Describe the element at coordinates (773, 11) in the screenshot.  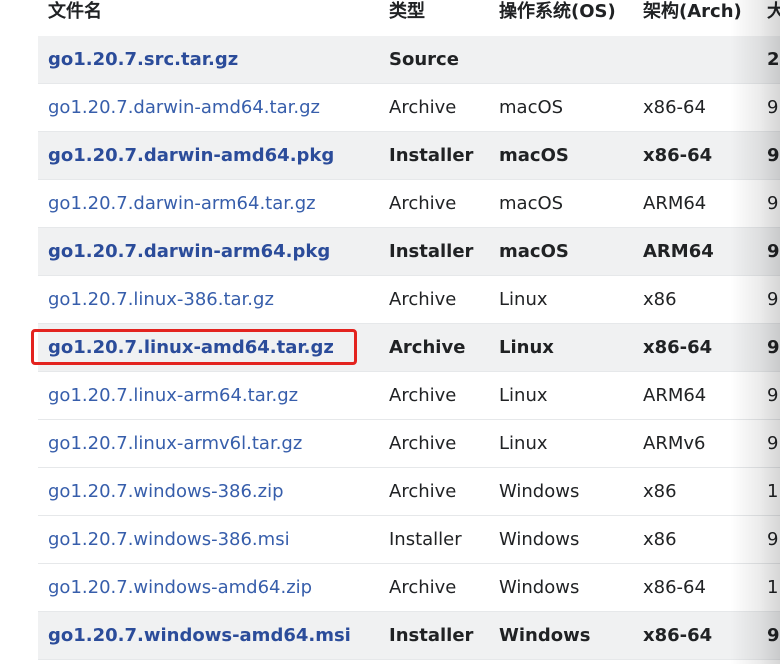
I see `column-header-size: 大` at that location.